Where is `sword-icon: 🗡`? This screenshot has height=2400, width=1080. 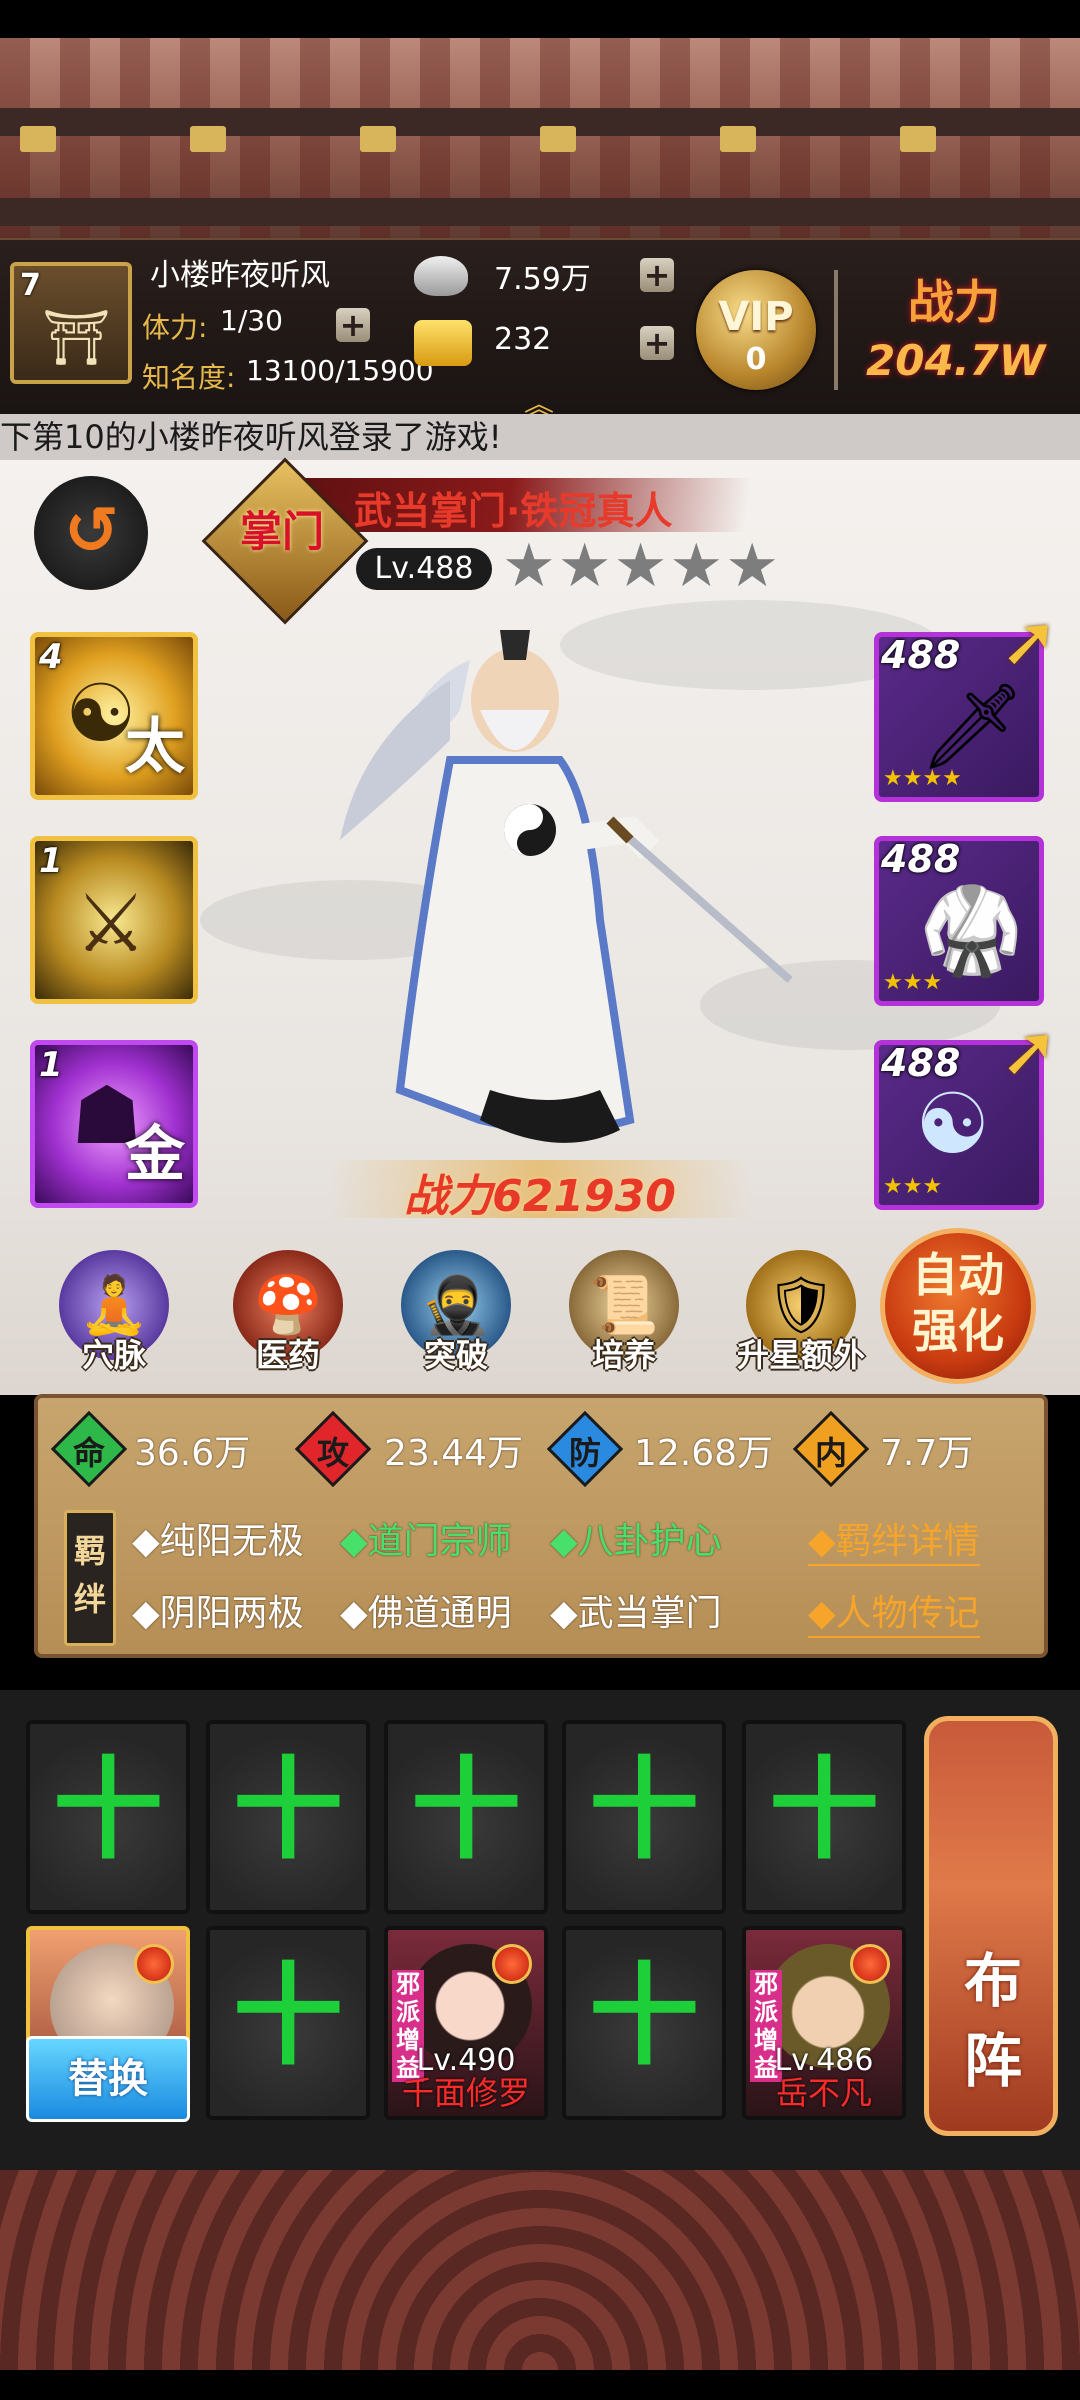
sword-icon: 🗡 is located at coordinates (972, 726).